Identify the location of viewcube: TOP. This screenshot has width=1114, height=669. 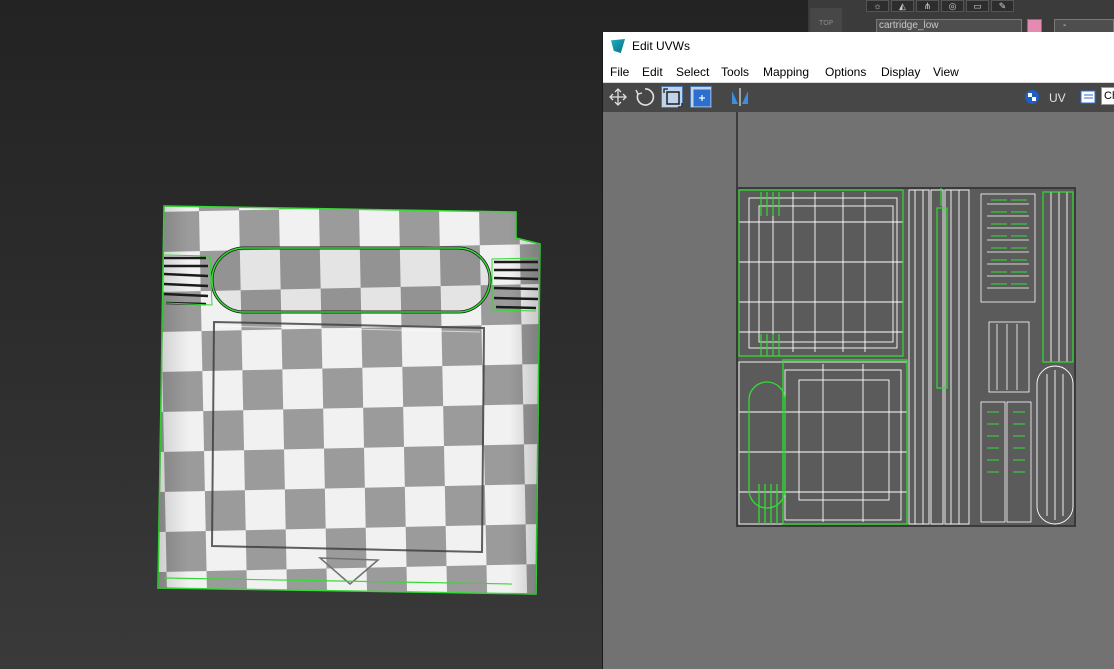
(826, 21).